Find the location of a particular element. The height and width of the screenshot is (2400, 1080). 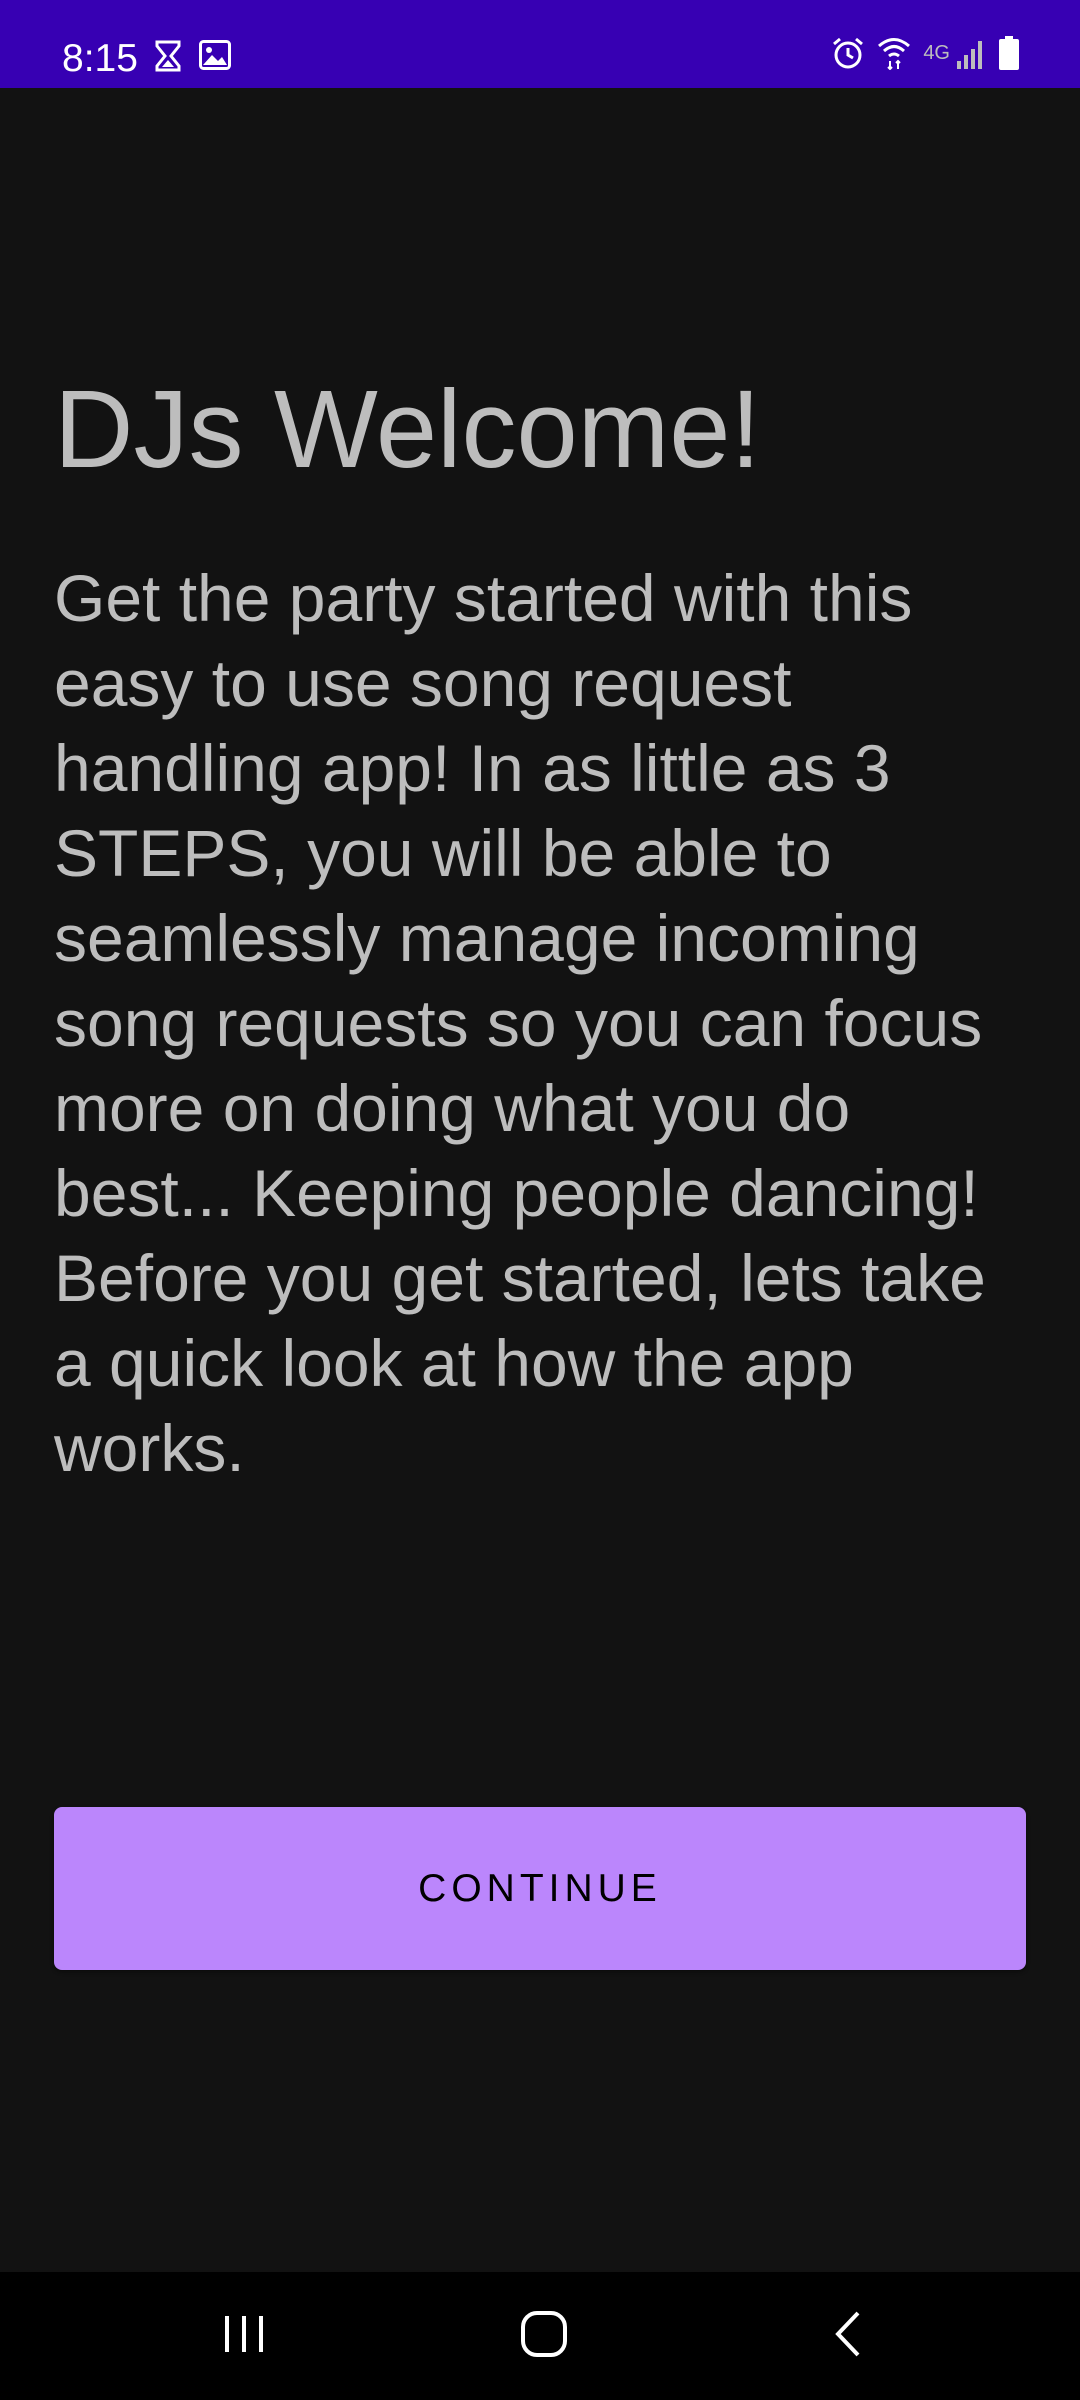

navigation-bar is located at coordinates (540, 2336).